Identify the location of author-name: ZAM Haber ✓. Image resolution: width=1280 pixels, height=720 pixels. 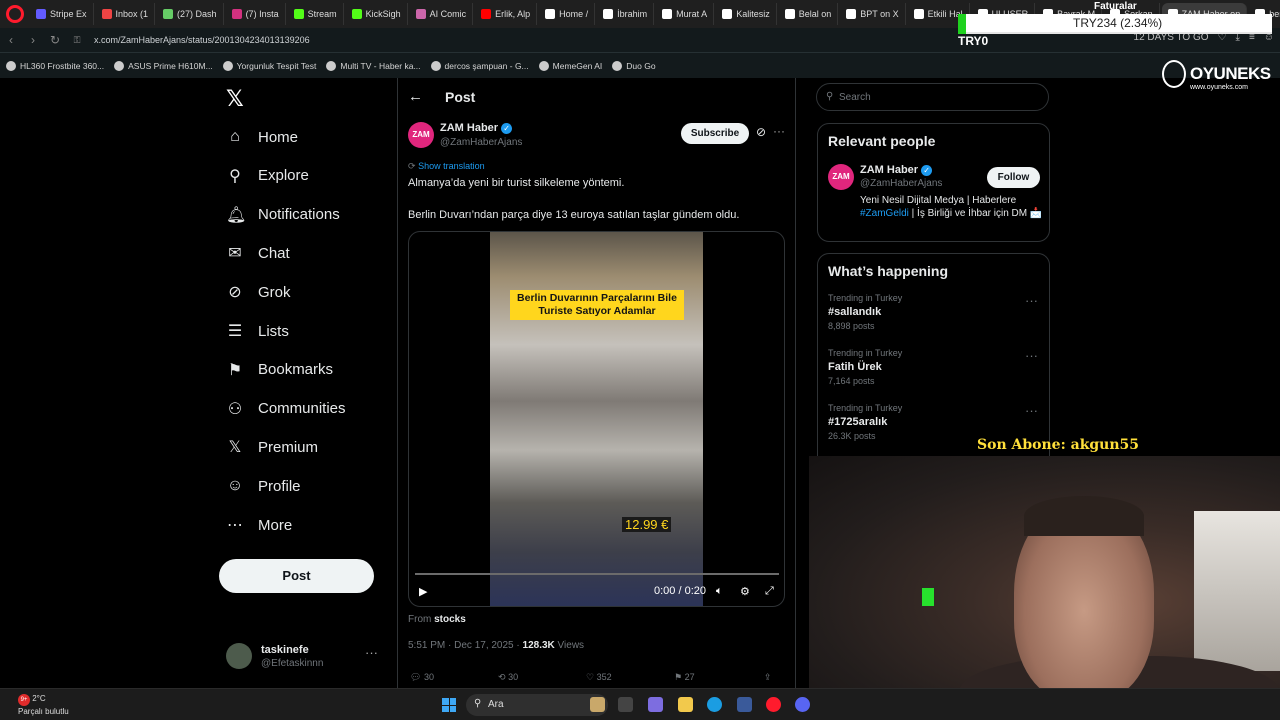
(476, 128).